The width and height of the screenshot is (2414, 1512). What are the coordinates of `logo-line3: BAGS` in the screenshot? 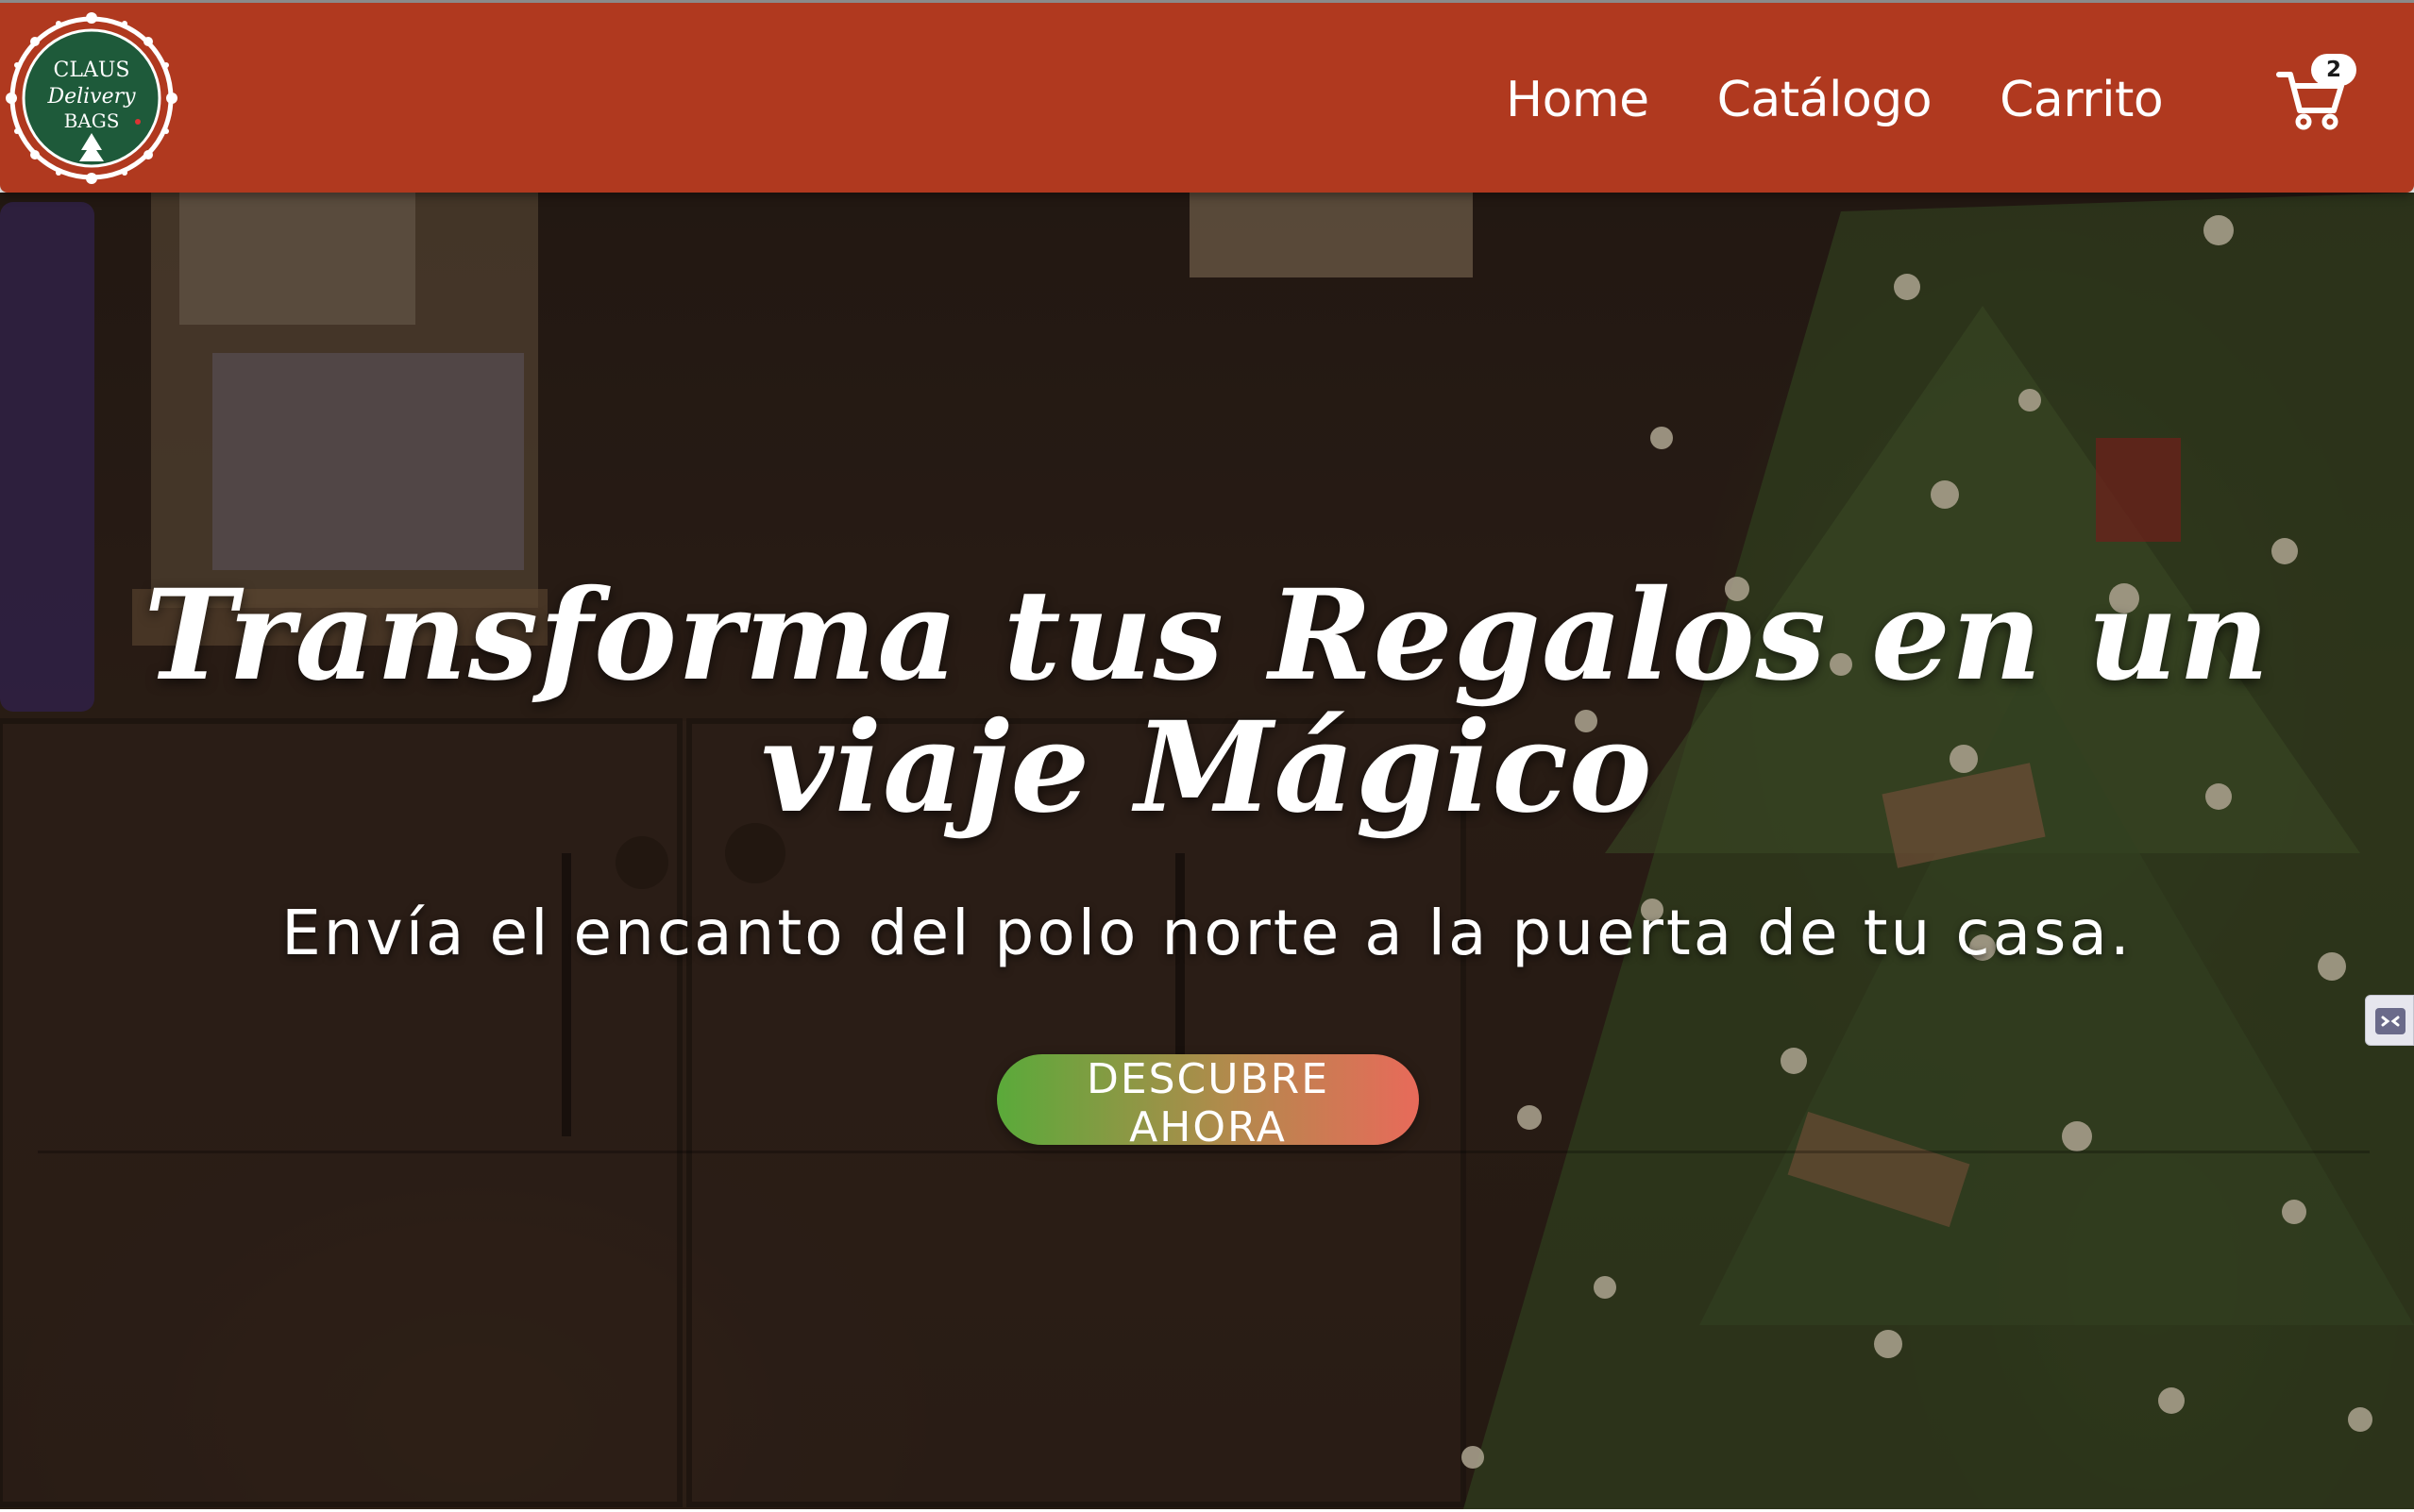 It's located at (92, 120).